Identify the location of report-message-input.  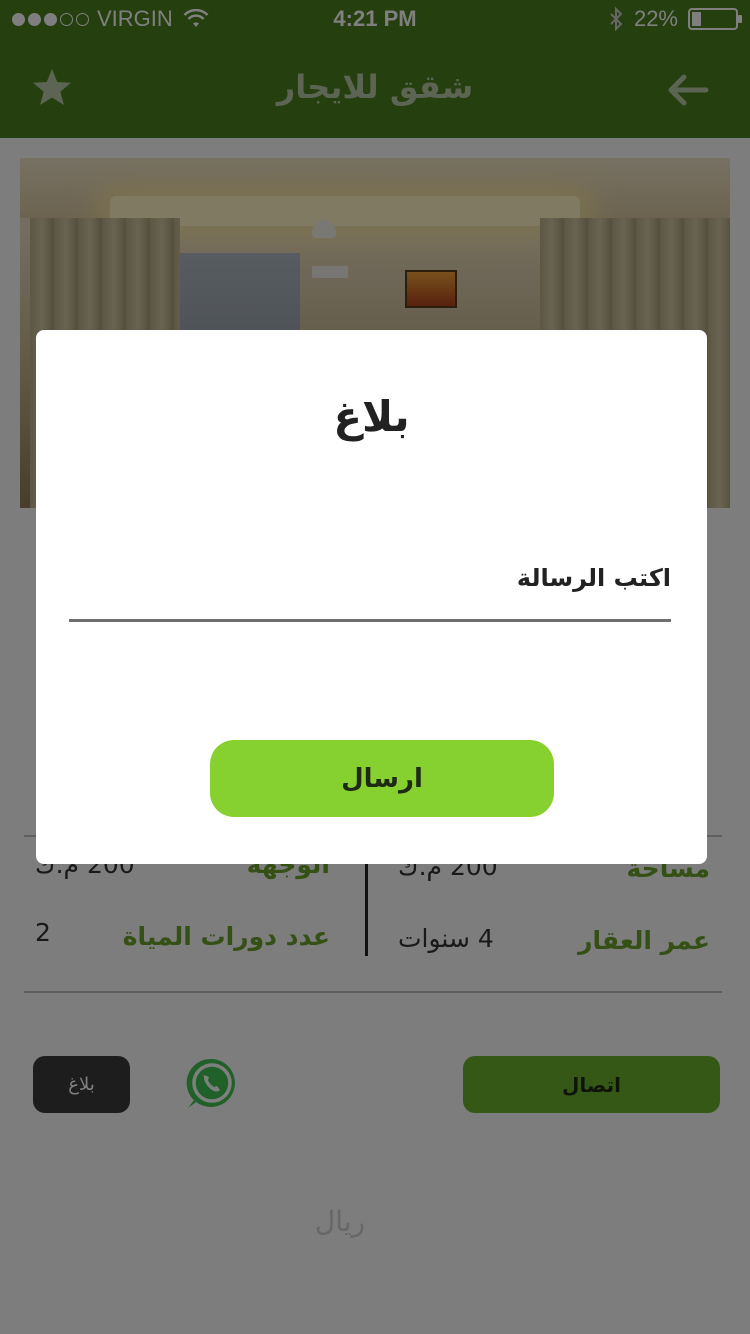
(370, 581).